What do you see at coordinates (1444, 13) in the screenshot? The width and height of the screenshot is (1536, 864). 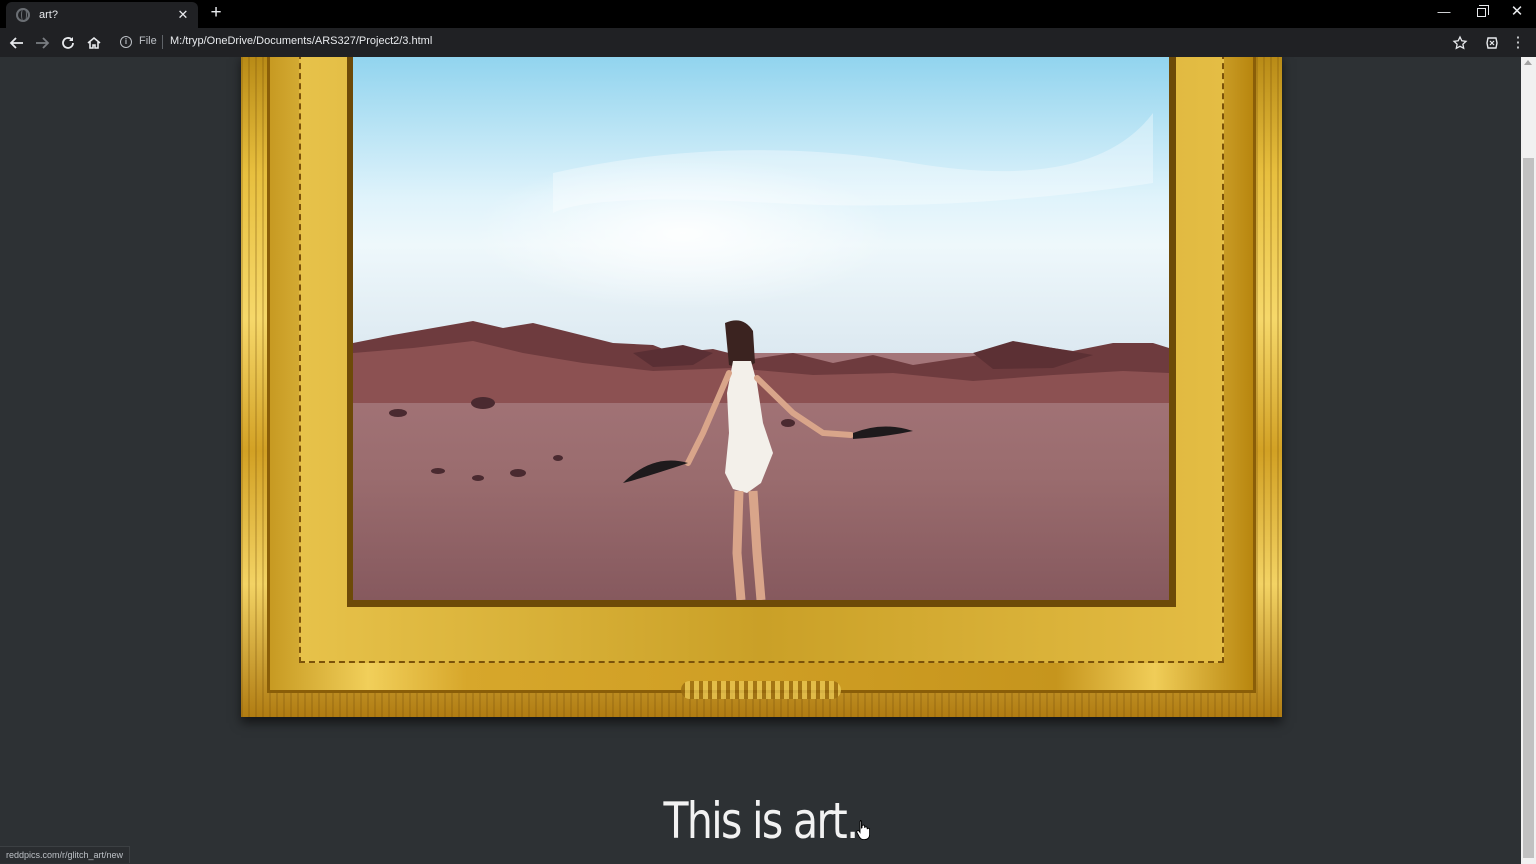 I see `minimize-button: —` at bounding box center [1444, 13].